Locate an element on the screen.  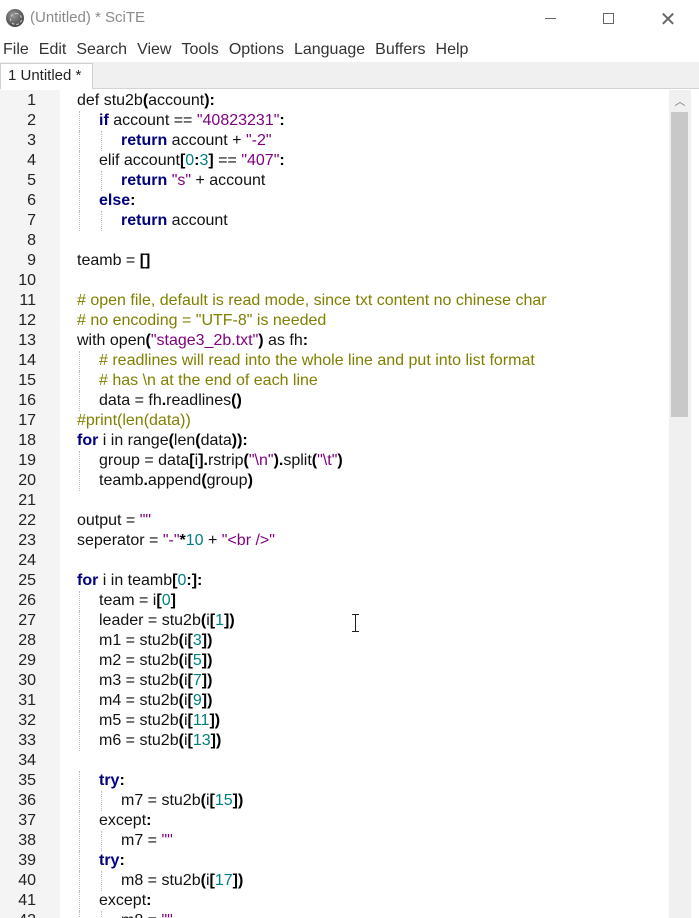
code-line: with open("stage3_2b.txt") as fh: is located at coordinates (192, 341).